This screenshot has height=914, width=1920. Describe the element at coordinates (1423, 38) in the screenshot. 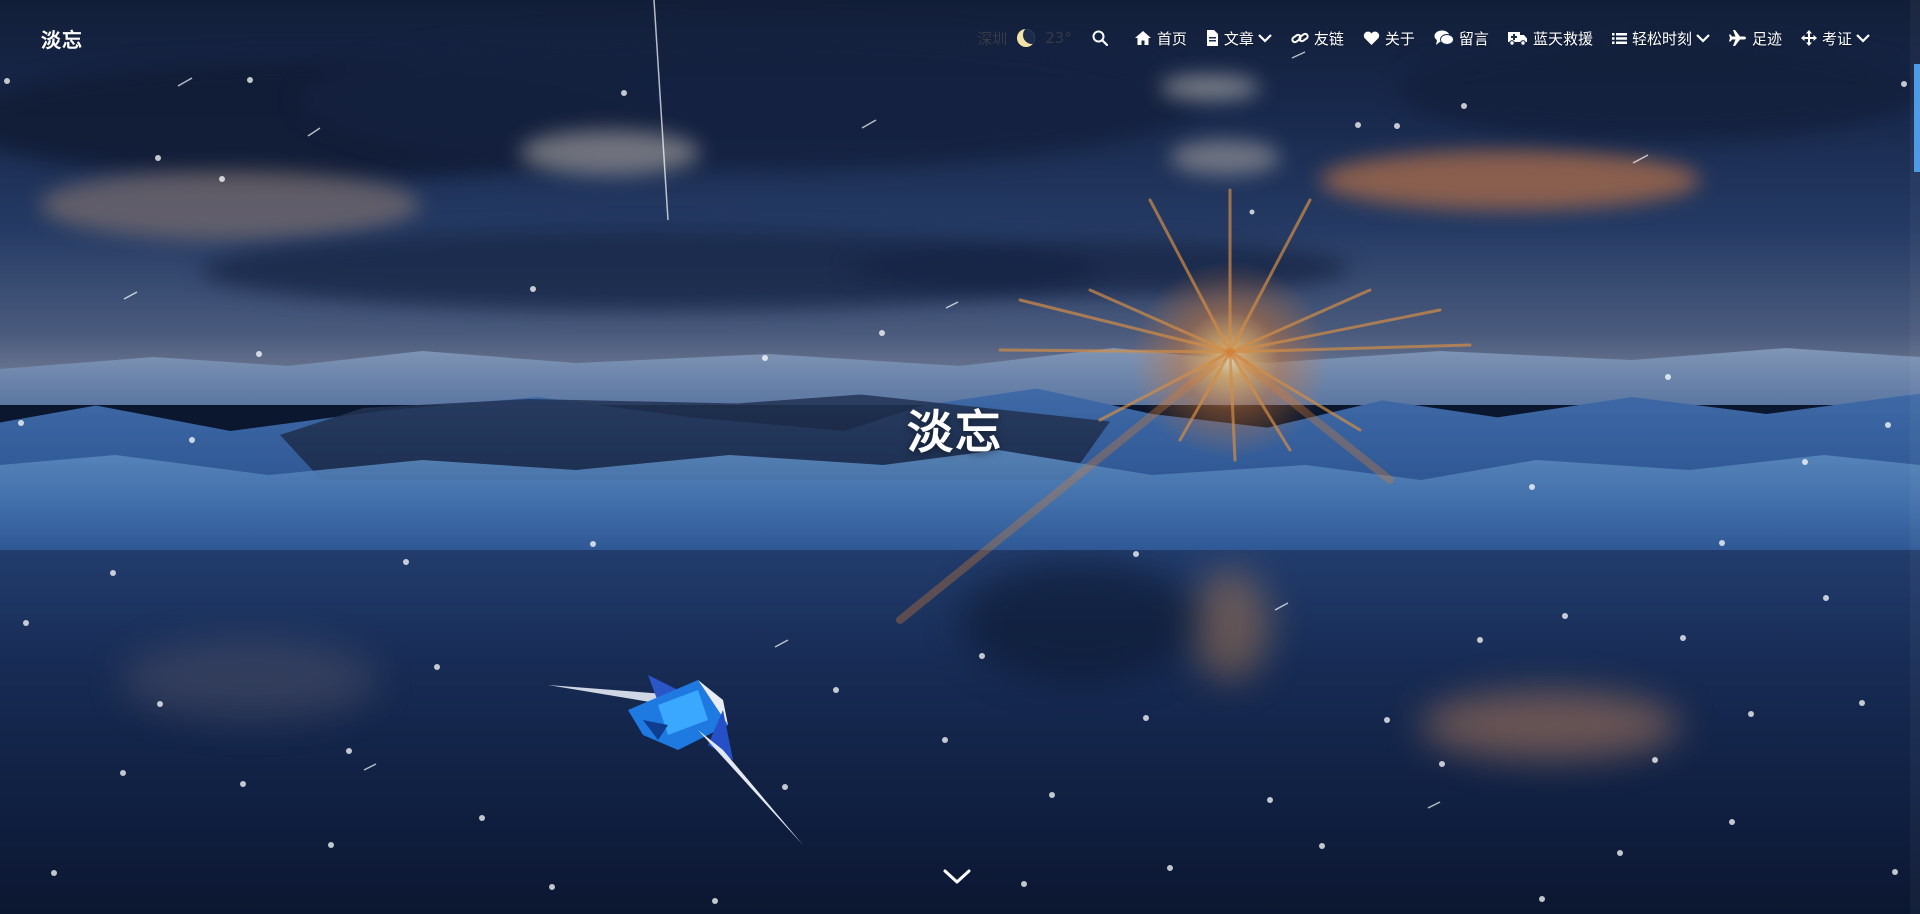

I see `main-nav: 深圳 23° 首页 文章 友链 关于 留言 蓝天救援 轻松时刻 足迹 考证` at that location.